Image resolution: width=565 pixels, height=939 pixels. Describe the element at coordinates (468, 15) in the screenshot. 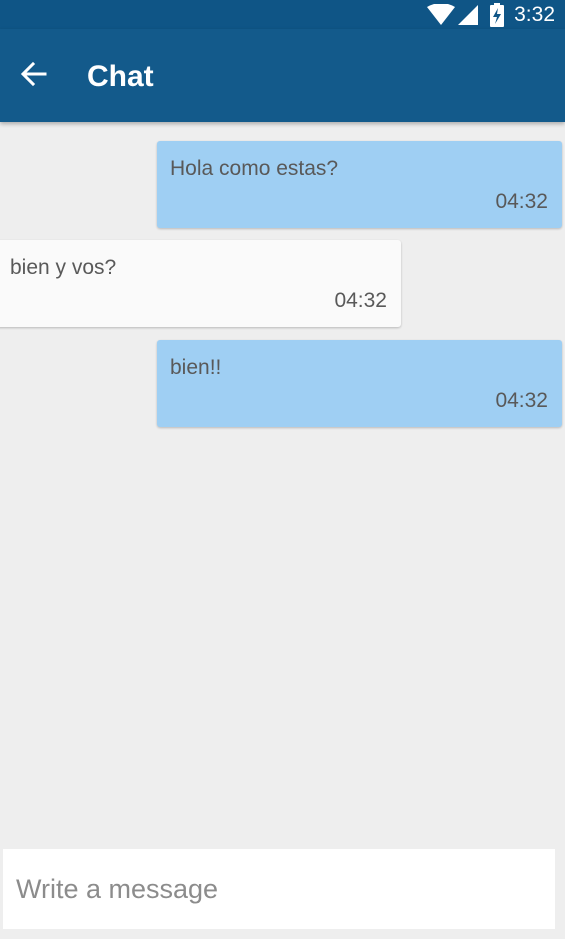

I see `cell-signal-icon` at that location.